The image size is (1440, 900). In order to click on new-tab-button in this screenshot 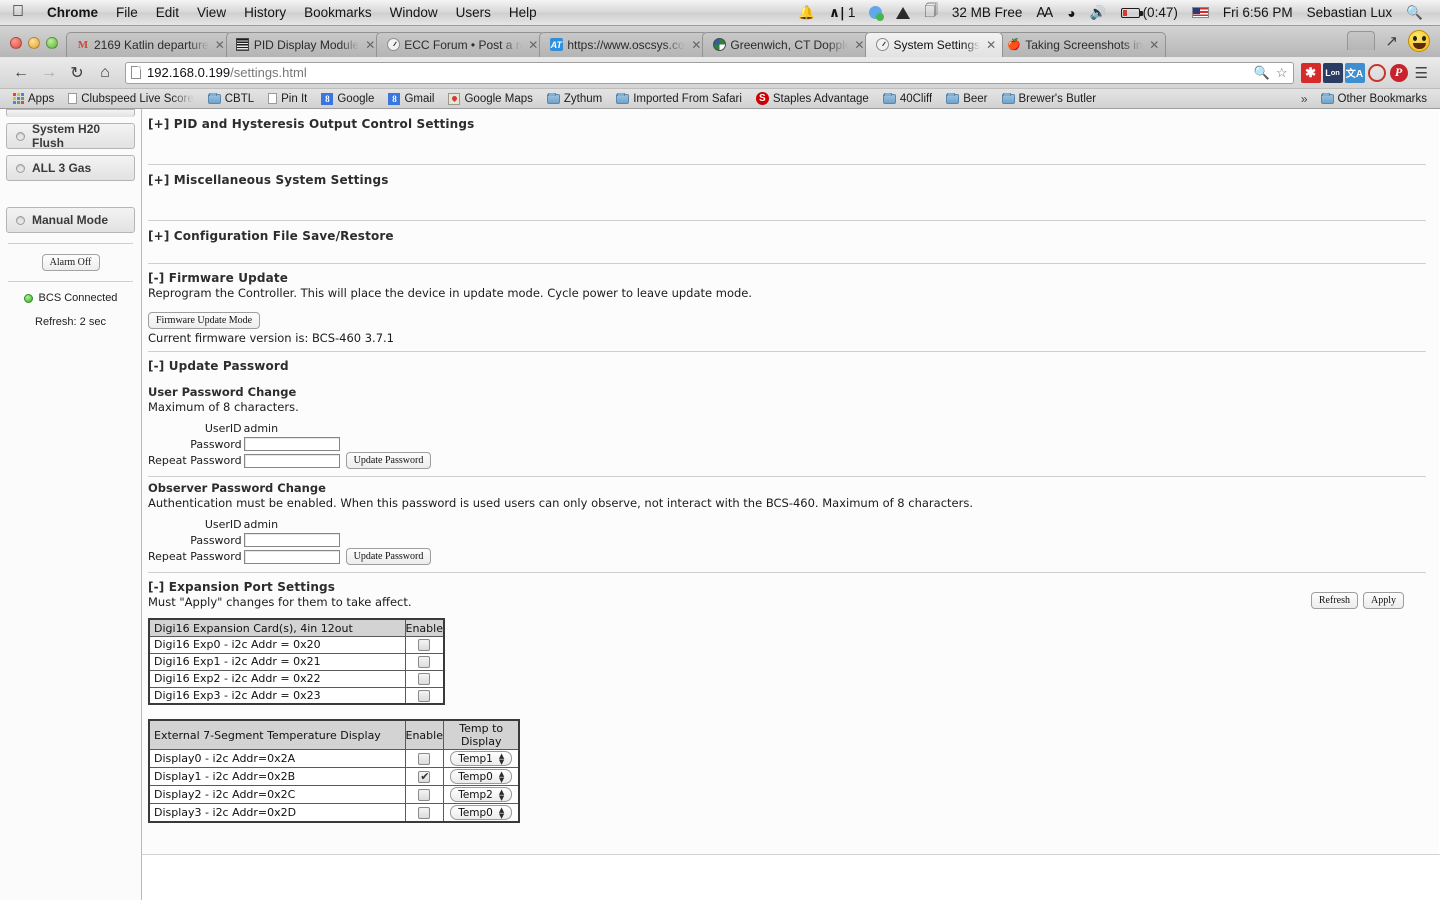, I will do `click(1361, 41)`.